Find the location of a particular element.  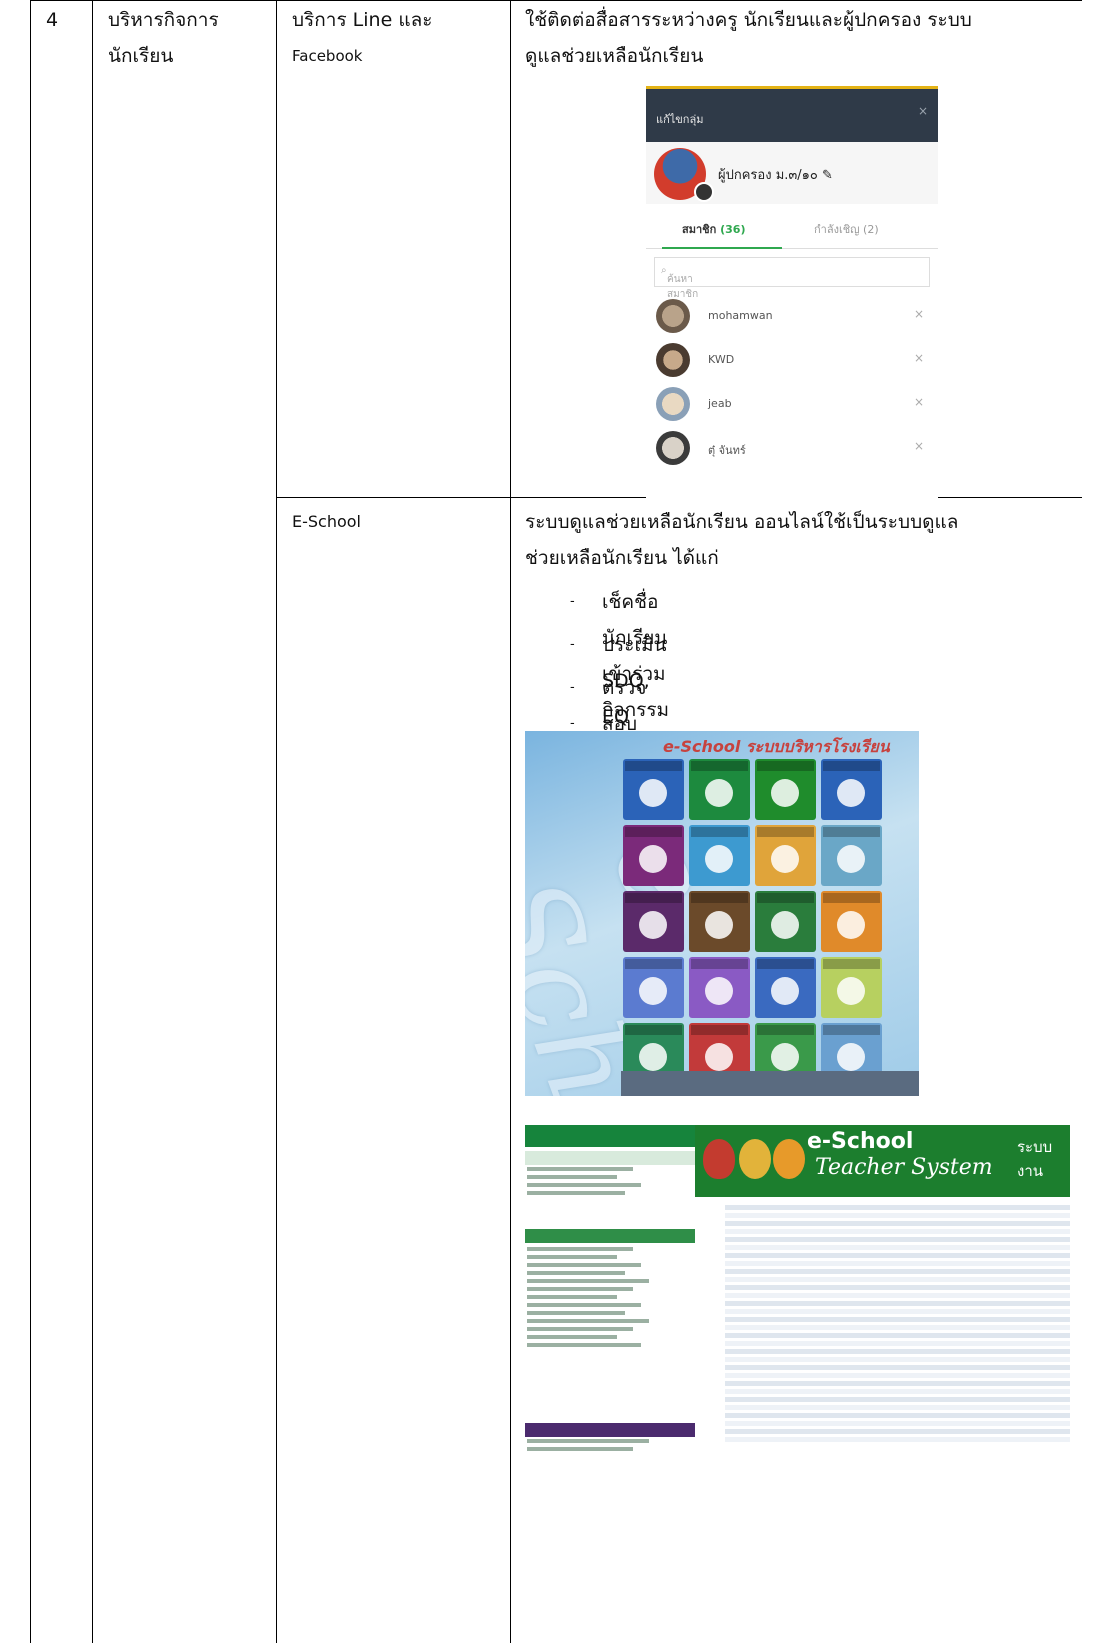

member-row: mohamwan × is located at coordinates (792, 315).